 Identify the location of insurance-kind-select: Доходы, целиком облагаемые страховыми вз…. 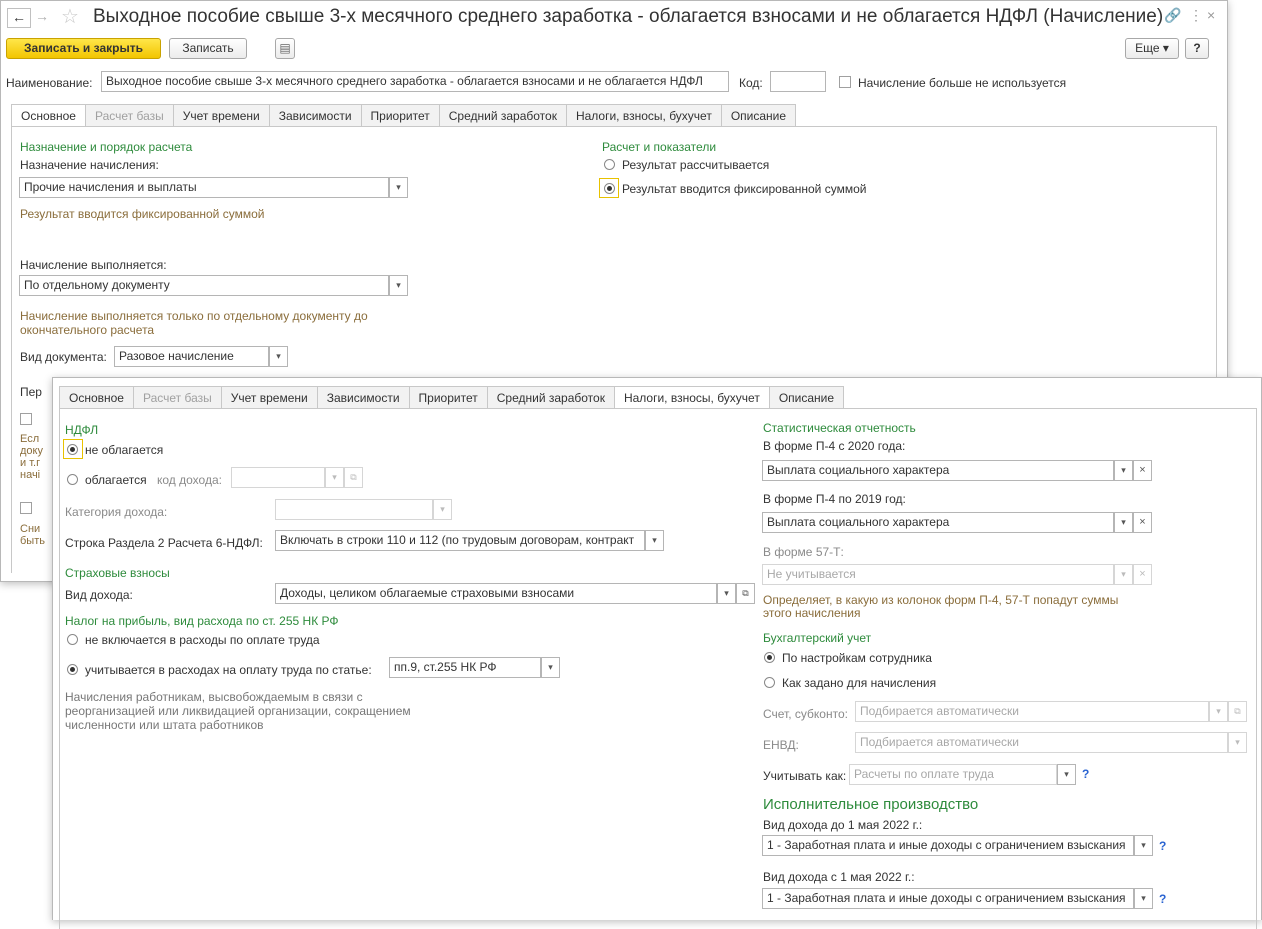
(496, 593).